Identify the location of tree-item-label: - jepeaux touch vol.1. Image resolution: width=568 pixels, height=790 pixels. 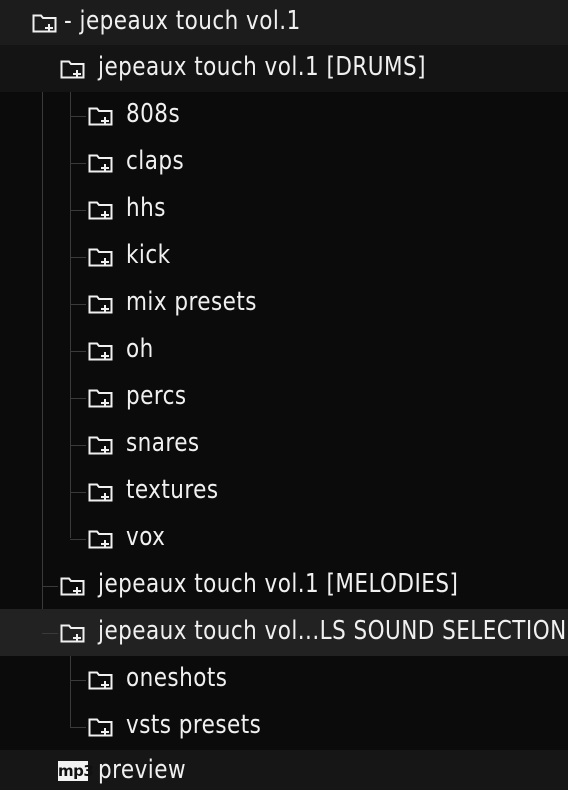
(182, 21).